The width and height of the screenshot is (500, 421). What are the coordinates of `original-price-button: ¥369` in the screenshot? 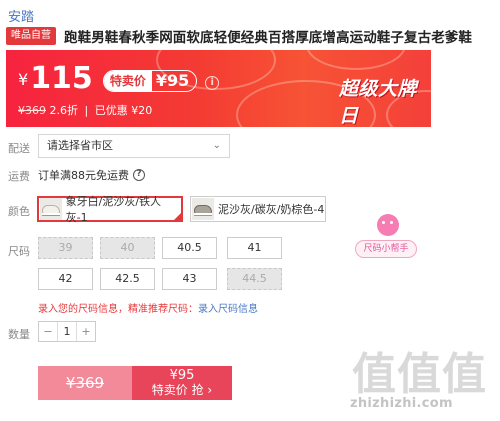 It's located at (85, 383).